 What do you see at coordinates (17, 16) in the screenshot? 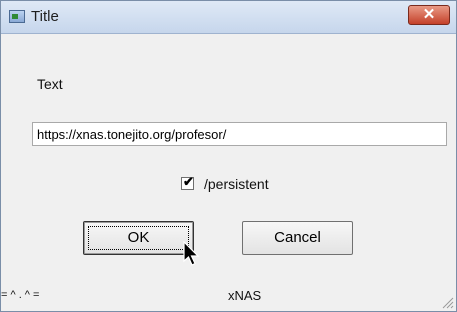
I see `app-window-icon` at bounding box center [17, 16].